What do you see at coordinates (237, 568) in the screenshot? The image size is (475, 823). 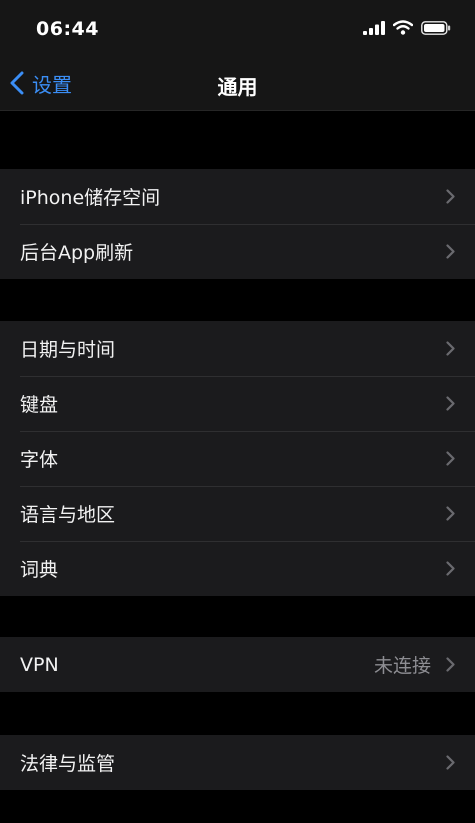 I see `row-dictionary: 词典` at bounding box center [237, 568].